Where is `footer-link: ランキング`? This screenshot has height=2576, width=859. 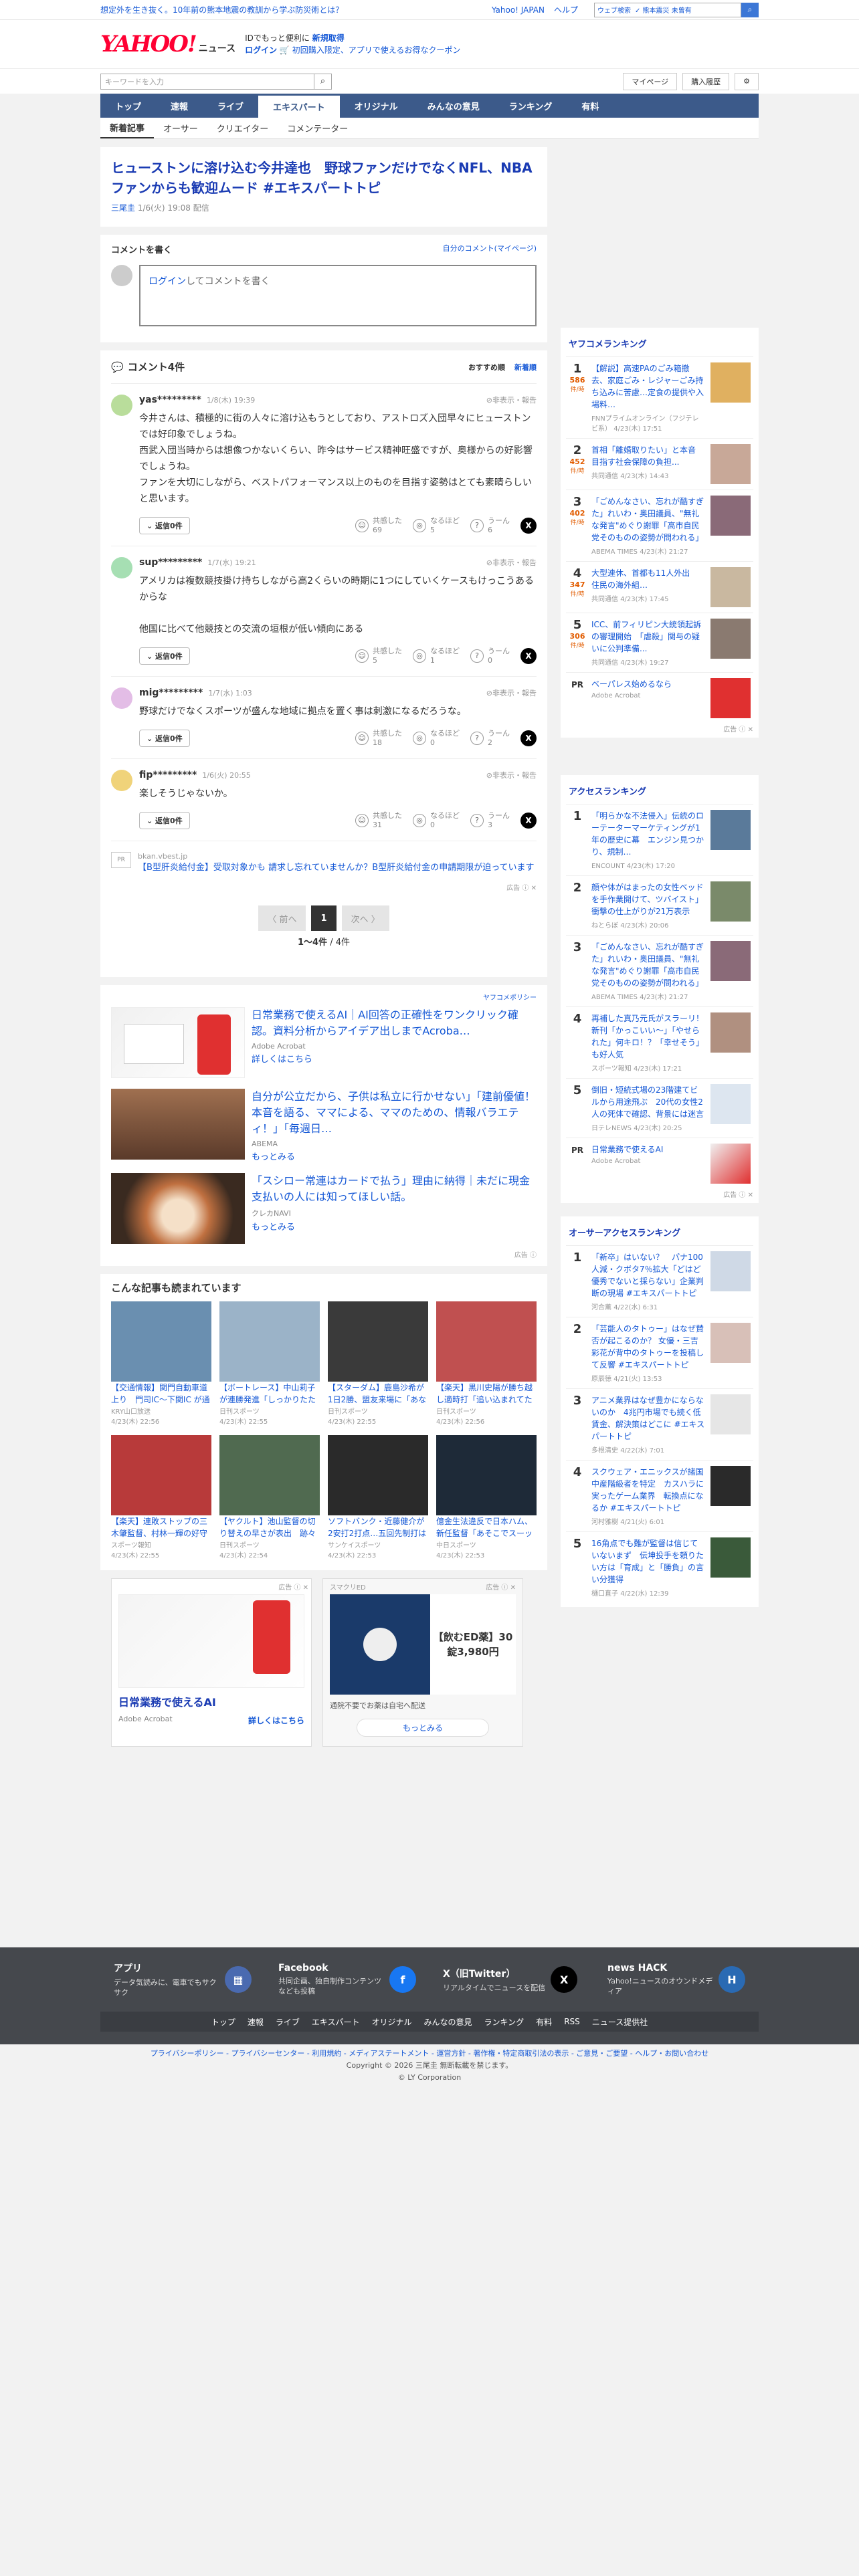 footer-link: ランキング is located at coordinates (504, 2022).